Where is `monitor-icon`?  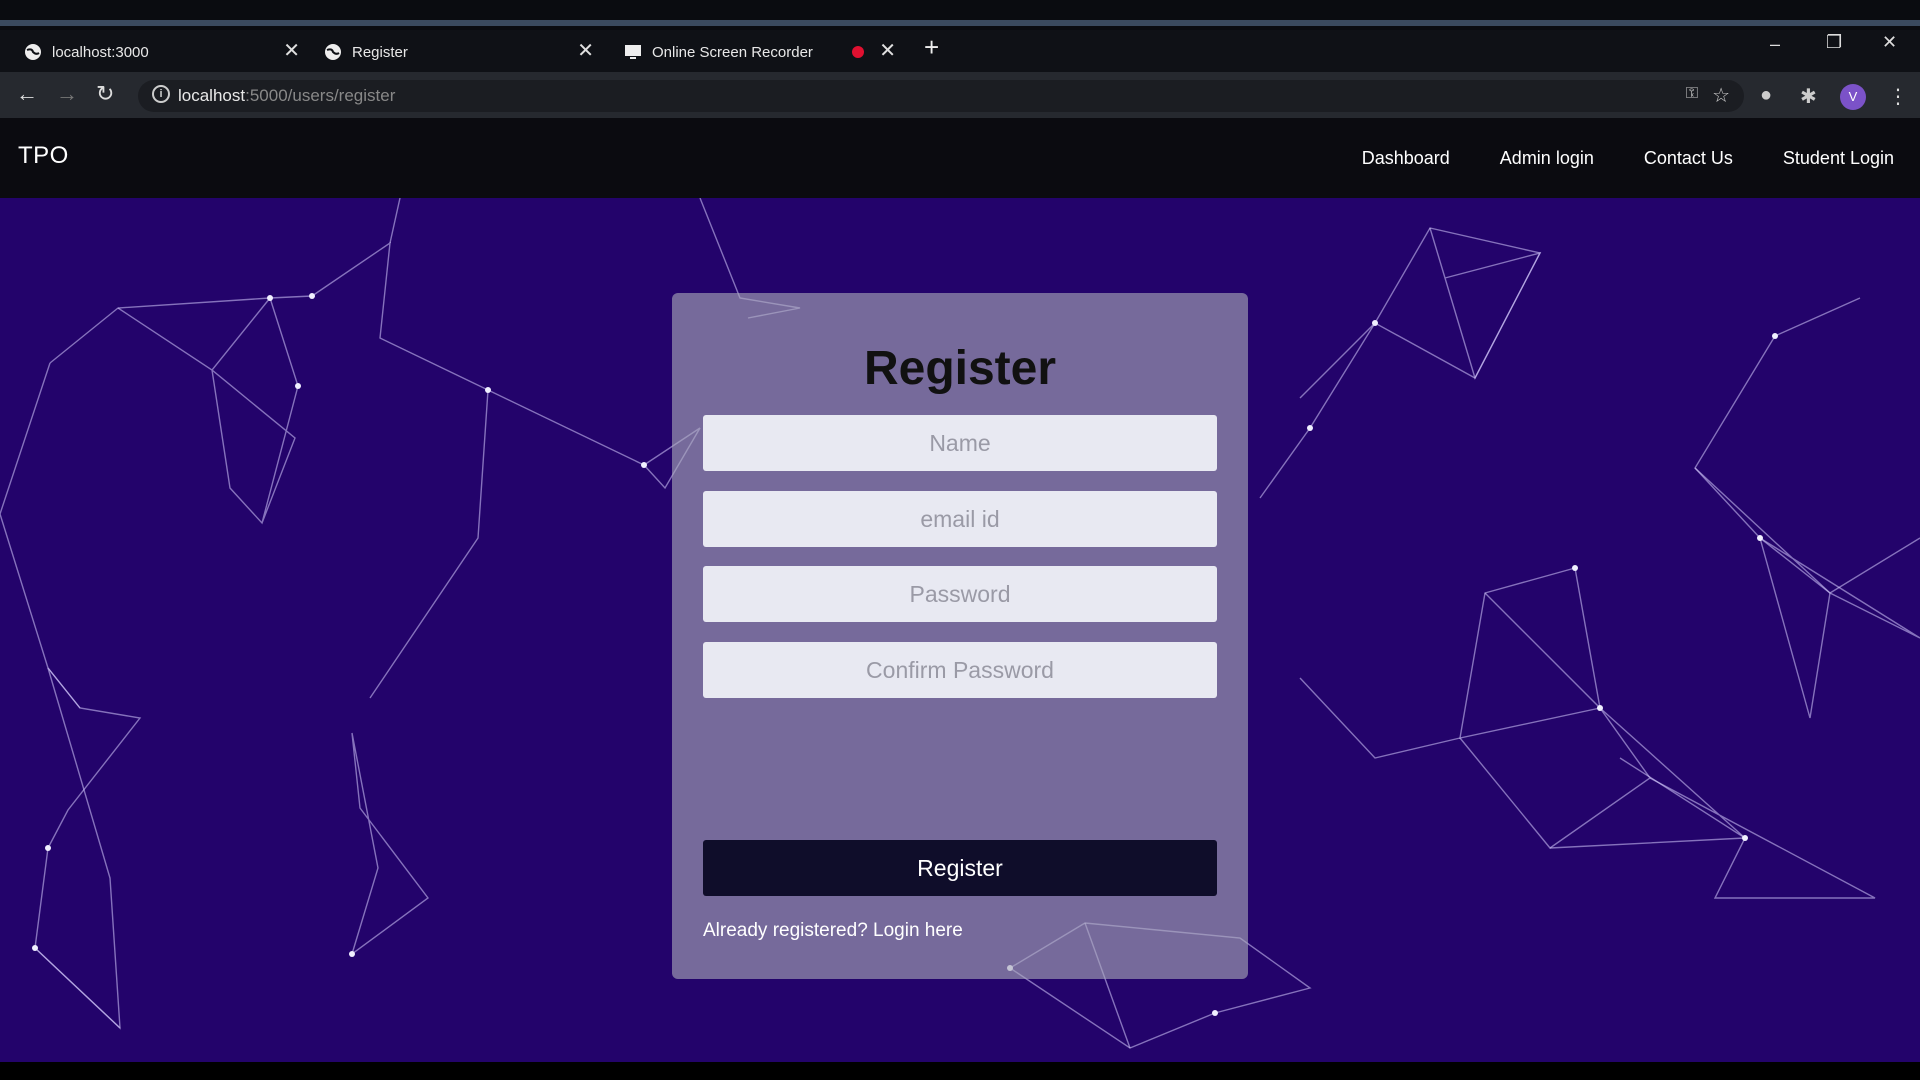 monitor-icon is located at coordinates (633, 52).